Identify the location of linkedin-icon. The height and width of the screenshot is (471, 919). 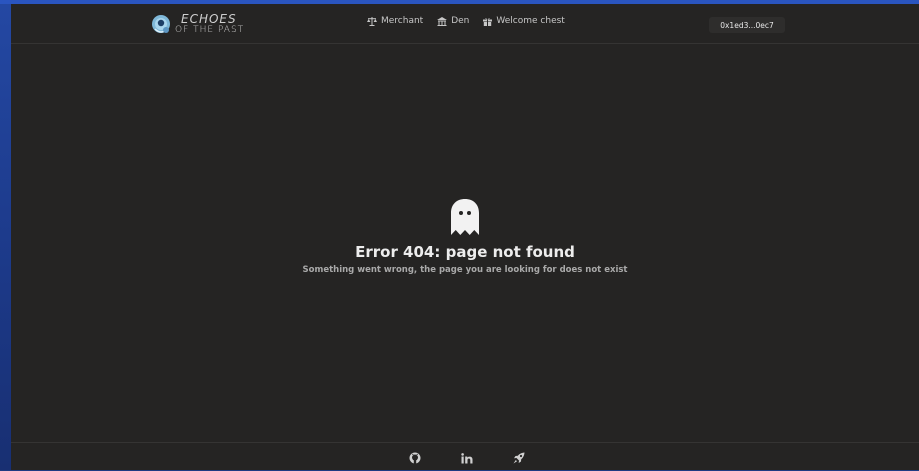
(467, 458).